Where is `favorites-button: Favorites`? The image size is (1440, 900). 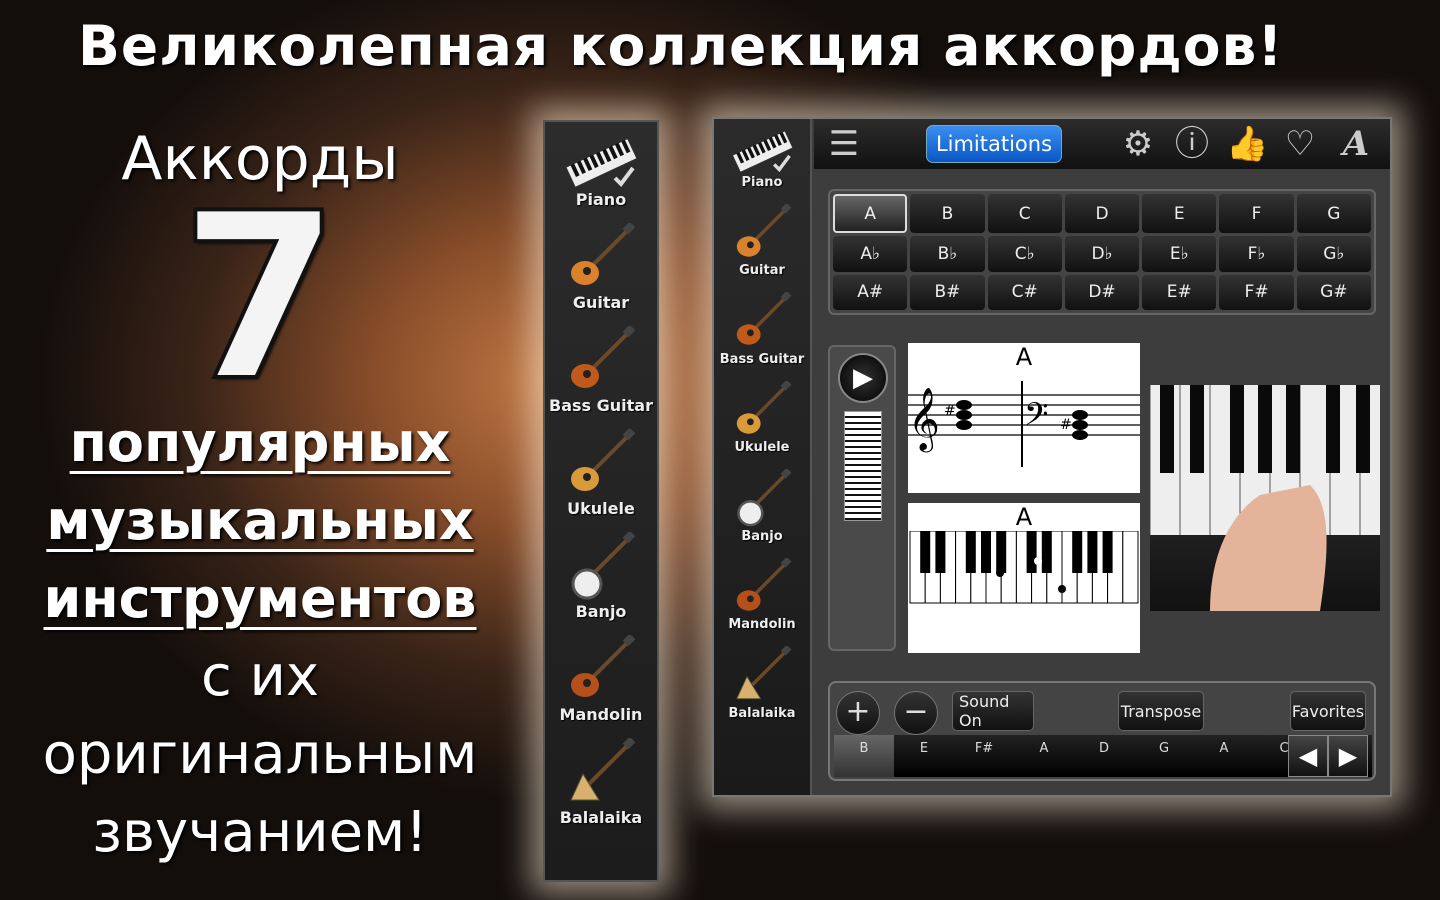 favorites-button: Favorites is located at coordinates (1328, 711).